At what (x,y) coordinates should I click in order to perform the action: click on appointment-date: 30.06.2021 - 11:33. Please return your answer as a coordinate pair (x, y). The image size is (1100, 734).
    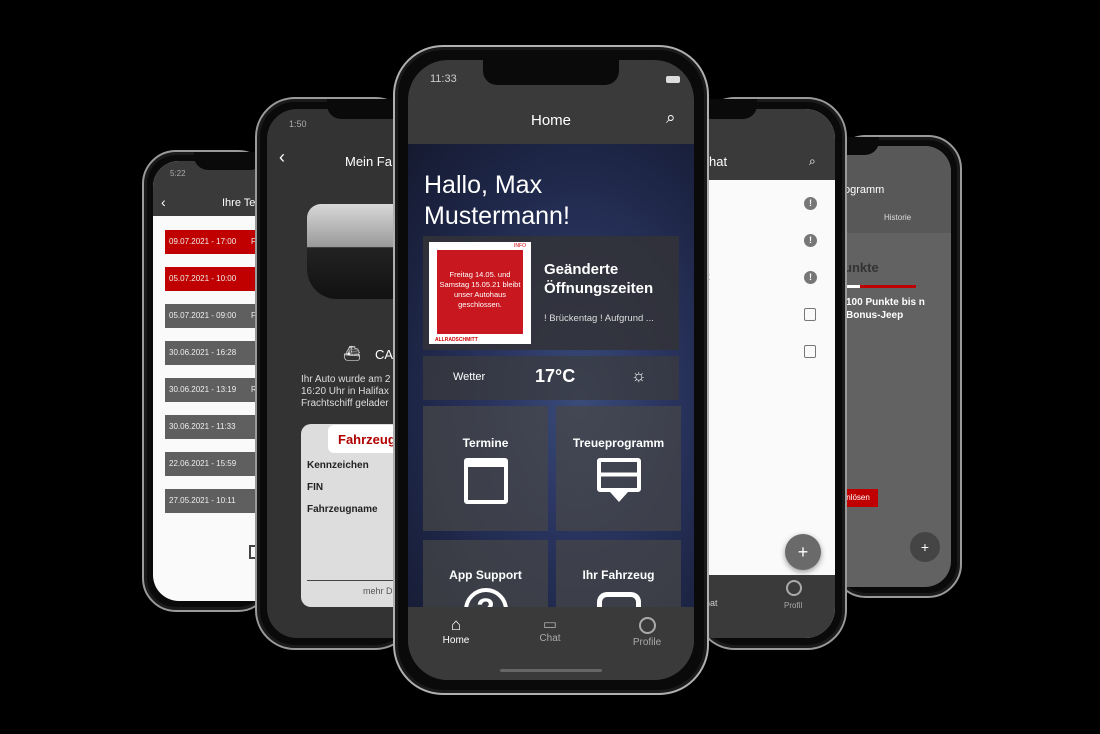
    Looking at the image, I should click on (202, 426).